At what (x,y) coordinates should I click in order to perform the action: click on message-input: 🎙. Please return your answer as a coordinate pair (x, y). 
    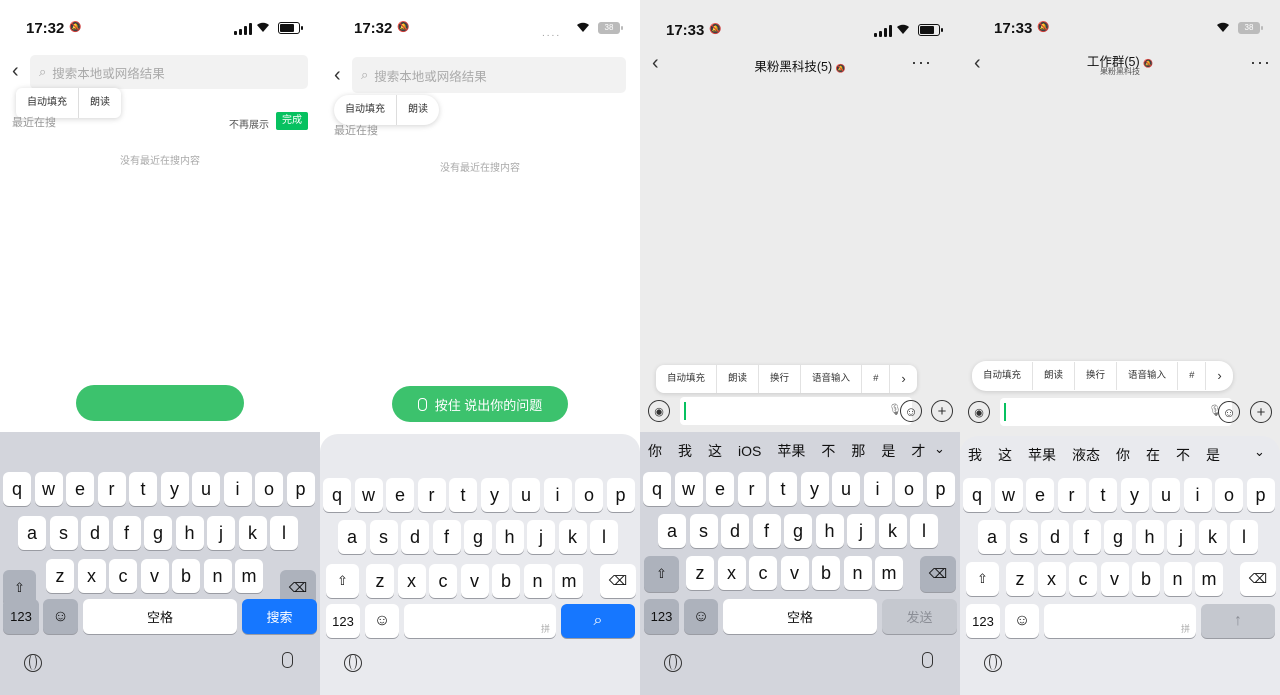
    Looking at the image, I should click on (796, 411).